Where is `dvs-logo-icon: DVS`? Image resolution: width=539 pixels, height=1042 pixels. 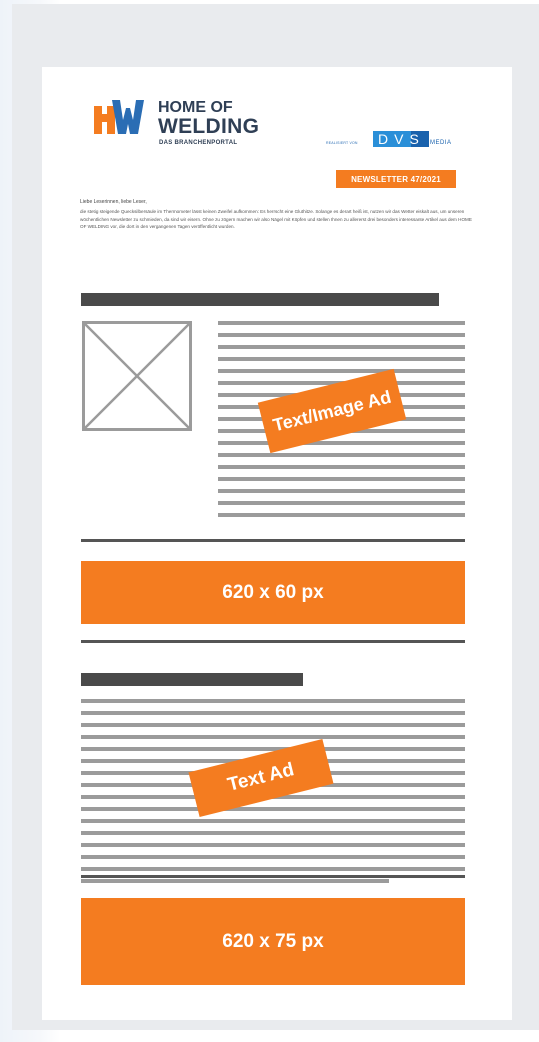 dvs-logo-icon: DVS is located at coordinates (401, 139).